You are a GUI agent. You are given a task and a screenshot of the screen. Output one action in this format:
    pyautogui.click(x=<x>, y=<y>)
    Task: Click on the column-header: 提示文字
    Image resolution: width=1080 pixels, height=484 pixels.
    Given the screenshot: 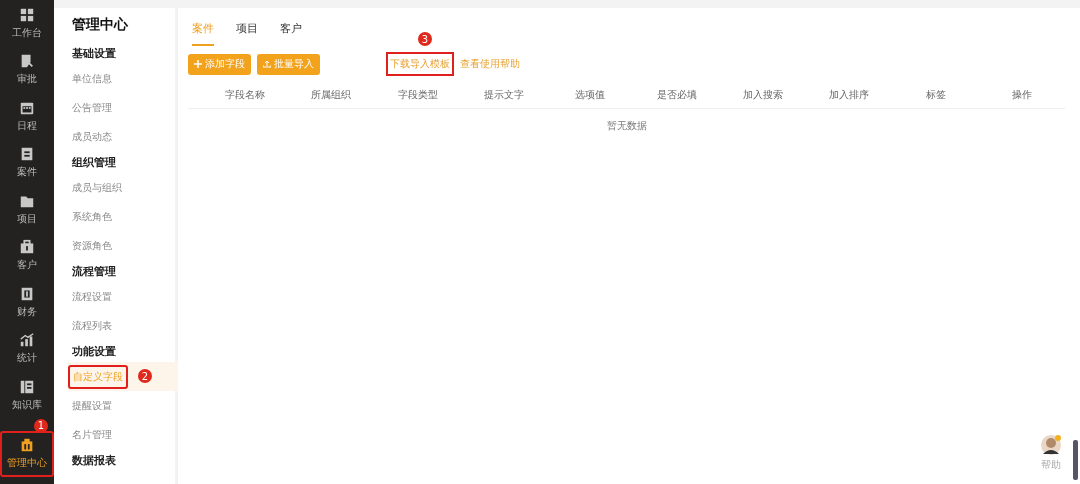 What is the action you would take?
    pyautogui.click(x=504, y=95)
    